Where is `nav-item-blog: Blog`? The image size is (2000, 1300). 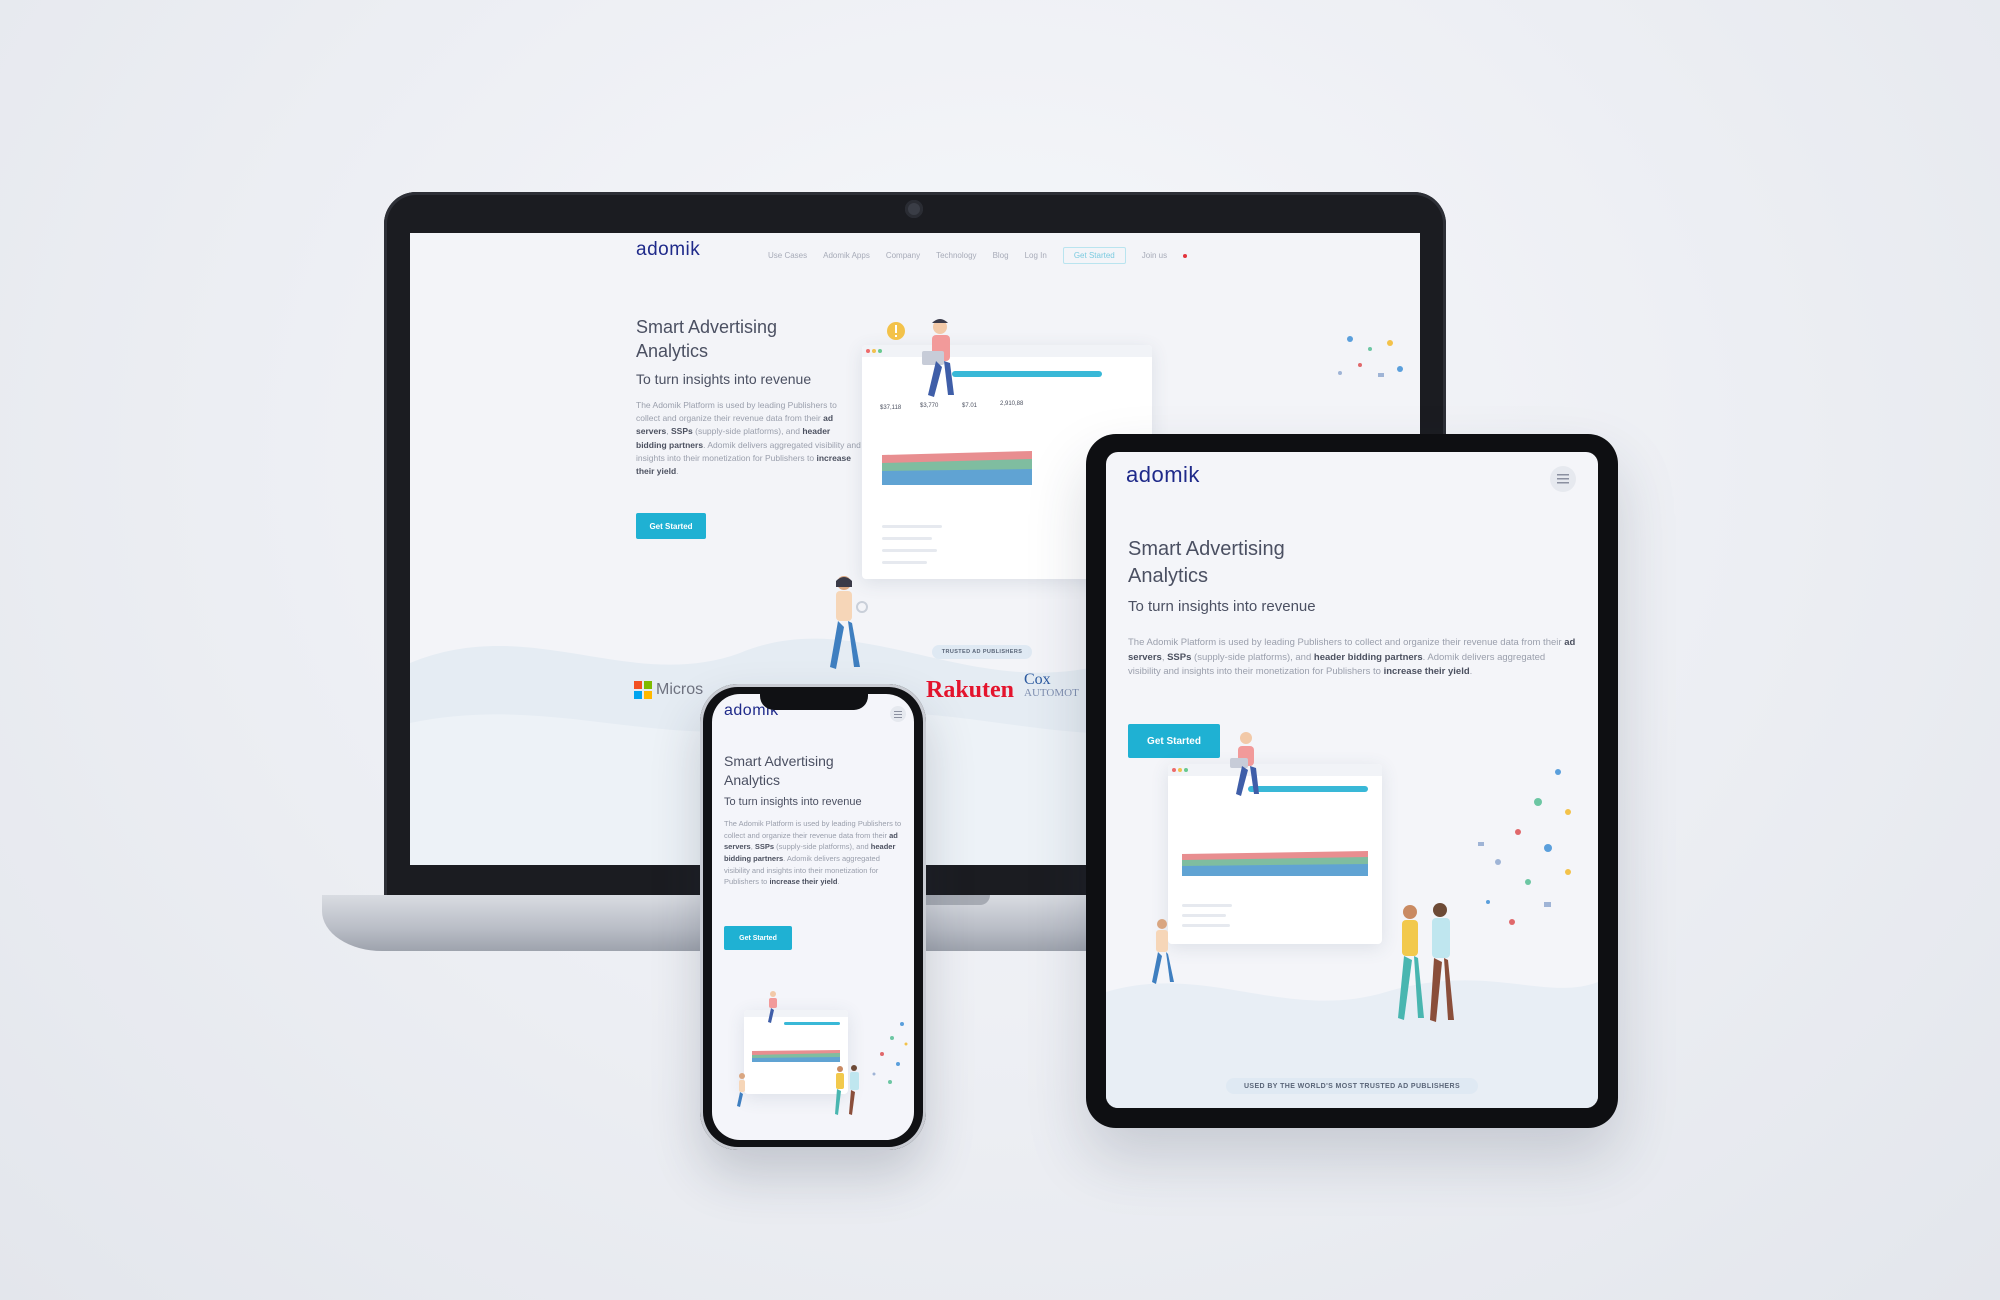
nav-item-blog: Blog is located at coordinates (1001, 255).